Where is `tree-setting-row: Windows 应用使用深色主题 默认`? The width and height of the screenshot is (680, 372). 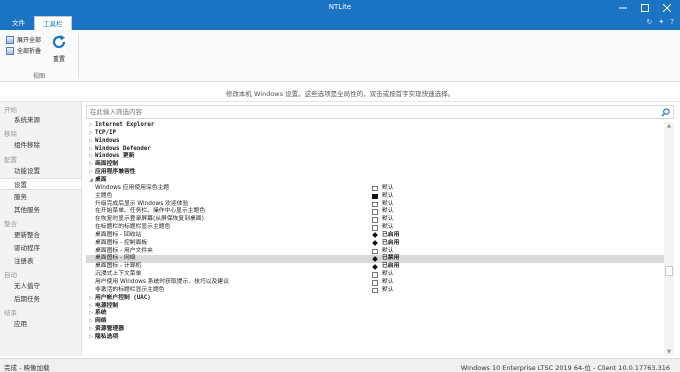
tree-setting-row: Windows 应用使用深色主题 默认 is located at coordinates (375, 188).